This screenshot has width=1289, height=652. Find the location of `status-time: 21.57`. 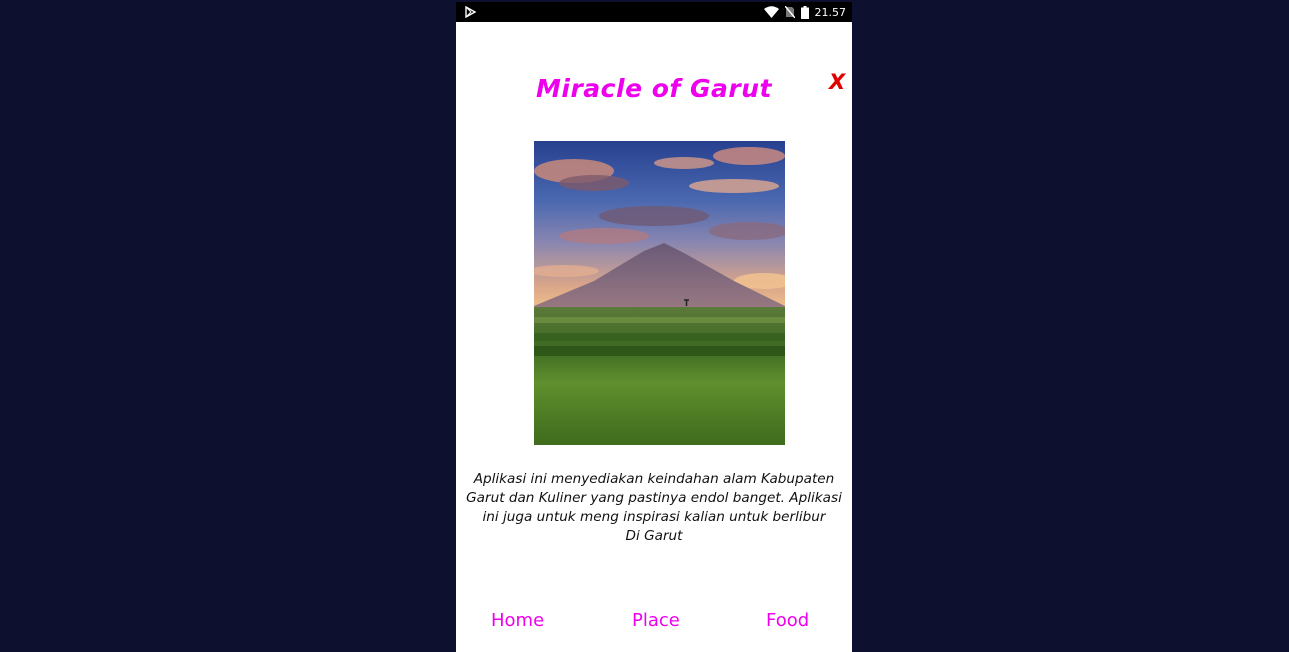

status-time: 21.57 is located at coordinates (830, 12).